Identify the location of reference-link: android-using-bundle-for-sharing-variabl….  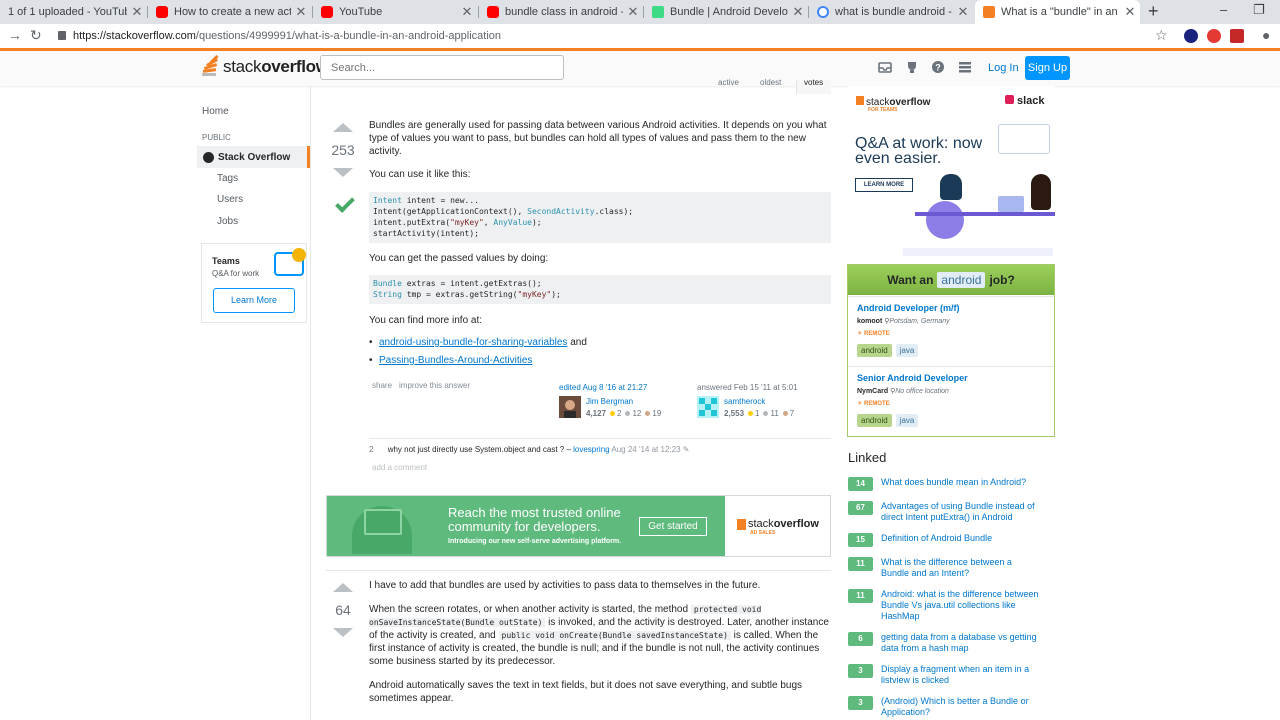
(473, 342).